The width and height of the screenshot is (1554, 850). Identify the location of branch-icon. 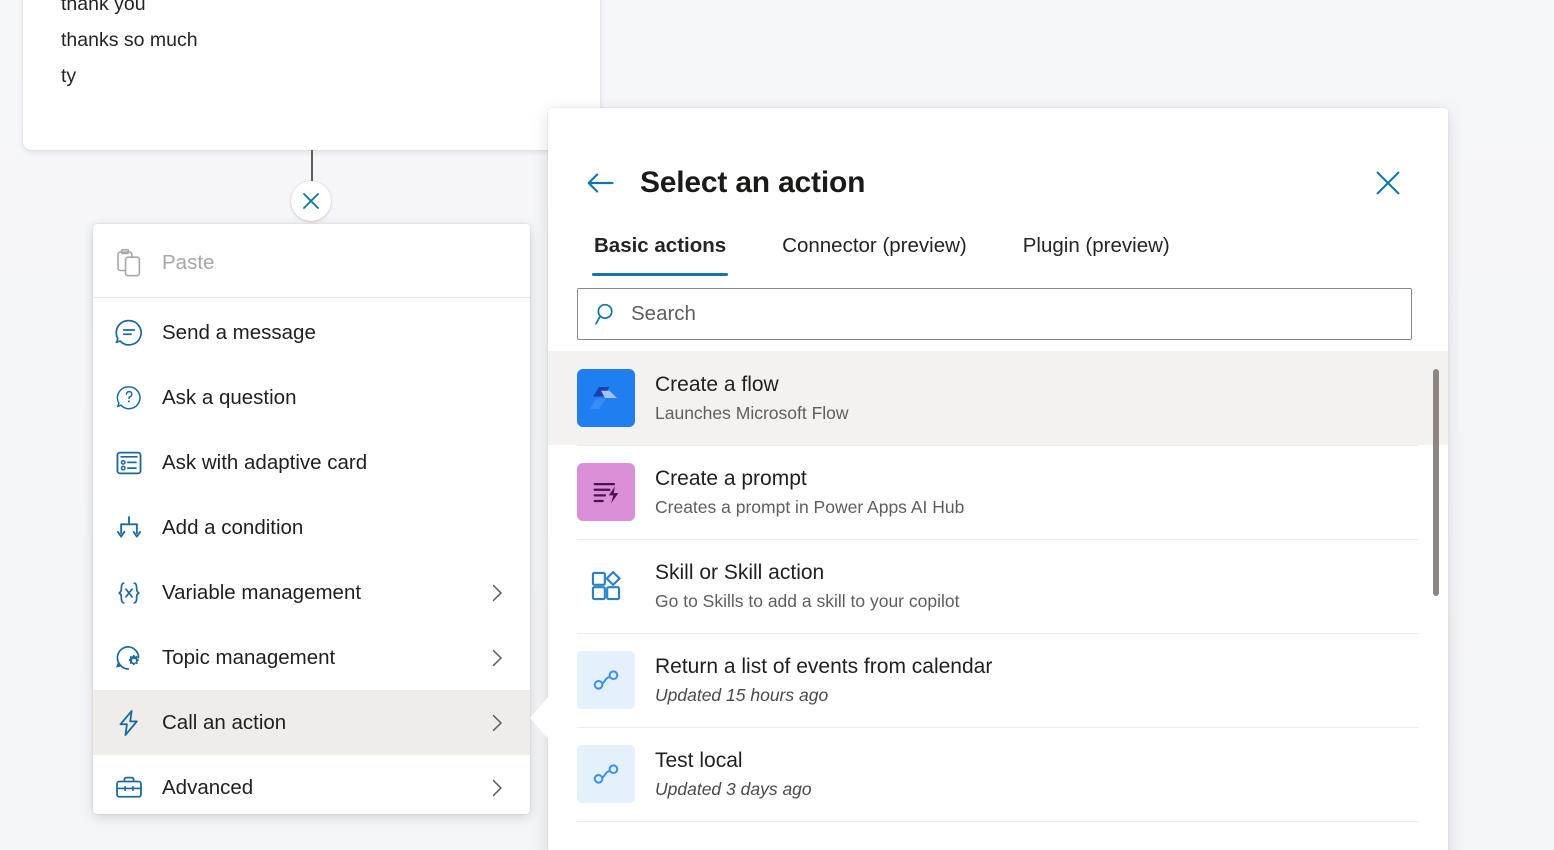
(129, 528).